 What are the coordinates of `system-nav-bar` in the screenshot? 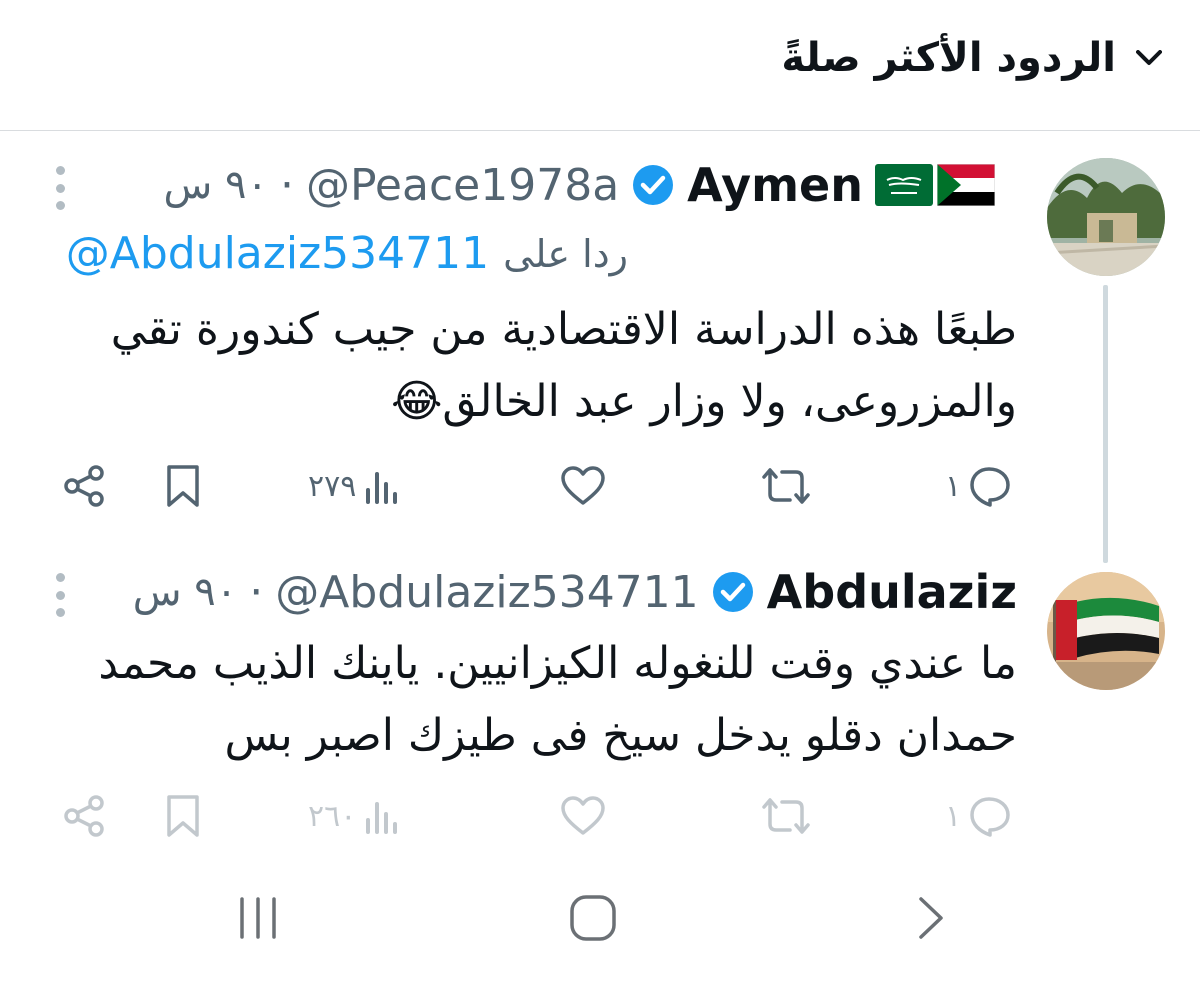 It's located at (600, 915).